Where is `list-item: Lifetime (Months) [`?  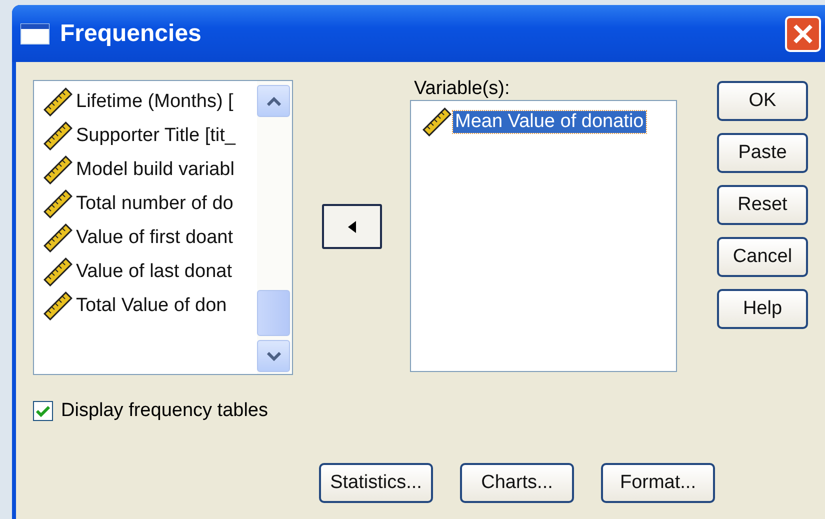 list-item: Lifetime (Months) [ is located at coordinates (155, 102).